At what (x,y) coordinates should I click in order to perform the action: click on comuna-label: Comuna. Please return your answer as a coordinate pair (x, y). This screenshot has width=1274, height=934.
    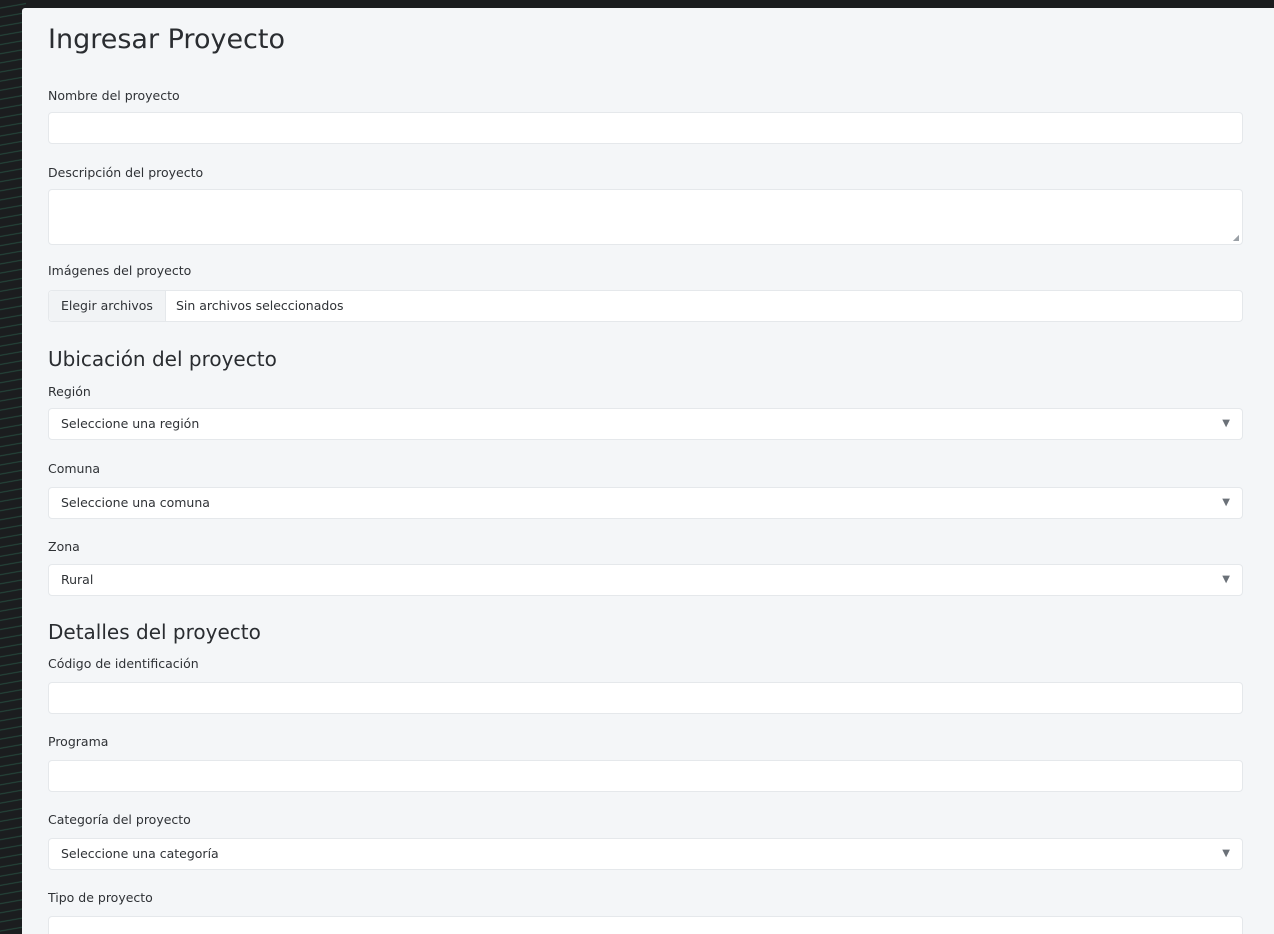
    Looking at the image, I should click on (74, 468).